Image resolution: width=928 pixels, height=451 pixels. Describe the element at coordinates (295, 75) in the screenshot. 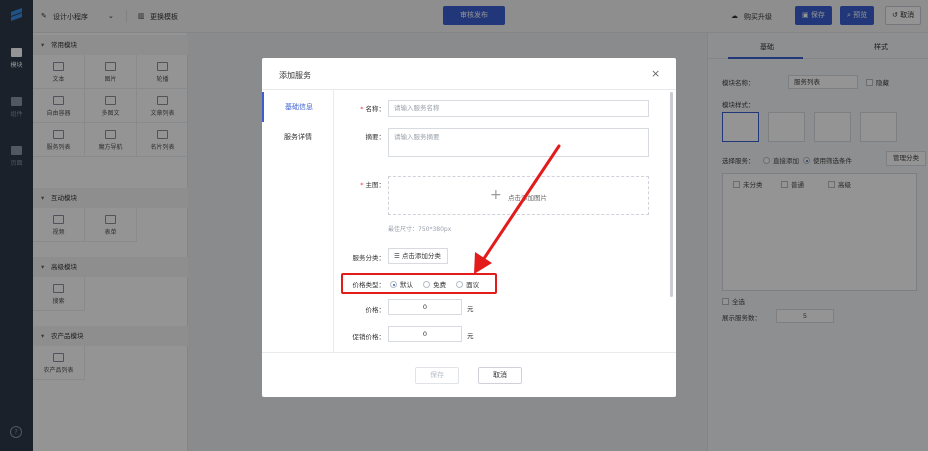

I see `dialog-title: 添加服务` at that location.